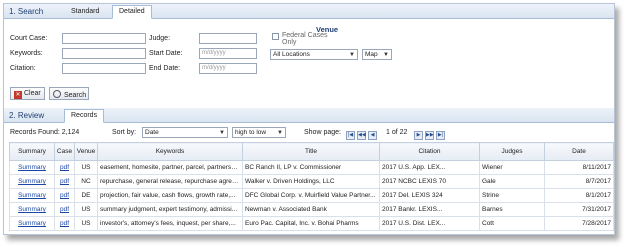 The width and height of the screenshot is (628, 247). What do you see at coordinates (512, 223) in the screenshot?
I see `judges-cell: Cott` at bounding box center [512, 223].